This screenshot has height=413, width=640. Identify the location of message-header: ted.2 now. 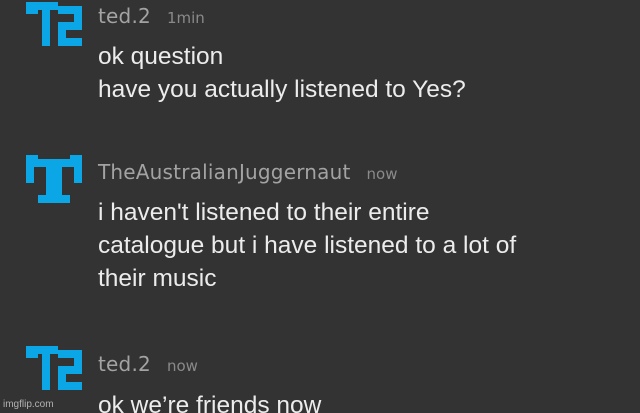
(148, 364).